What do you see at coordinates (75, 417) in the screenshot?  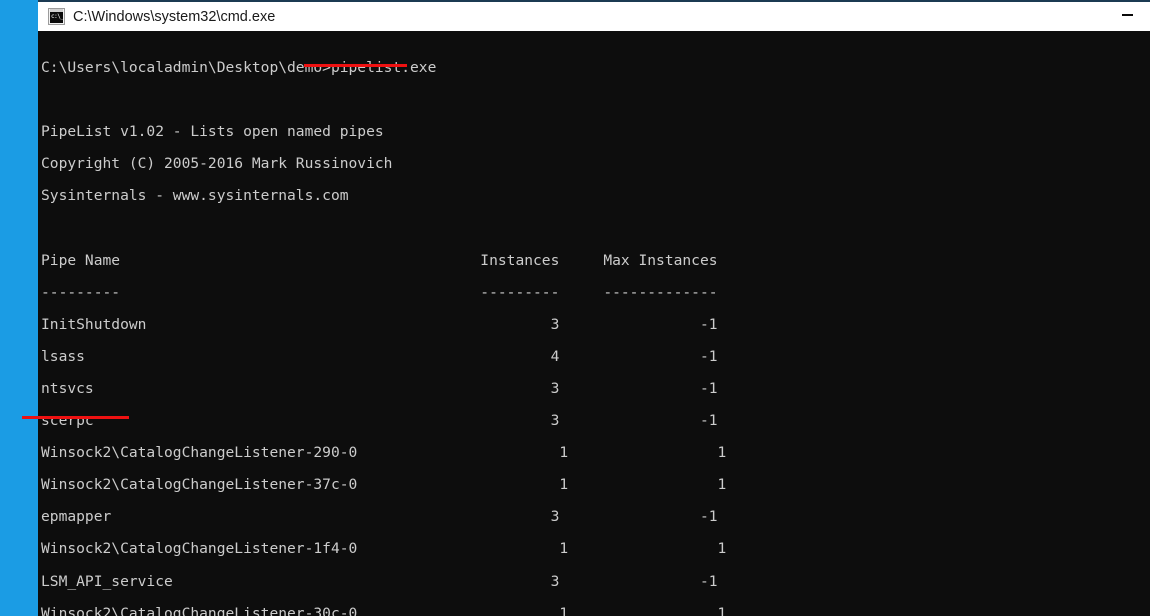 I see `annotation-underline-spoolss` at bounding box center [75, 417].